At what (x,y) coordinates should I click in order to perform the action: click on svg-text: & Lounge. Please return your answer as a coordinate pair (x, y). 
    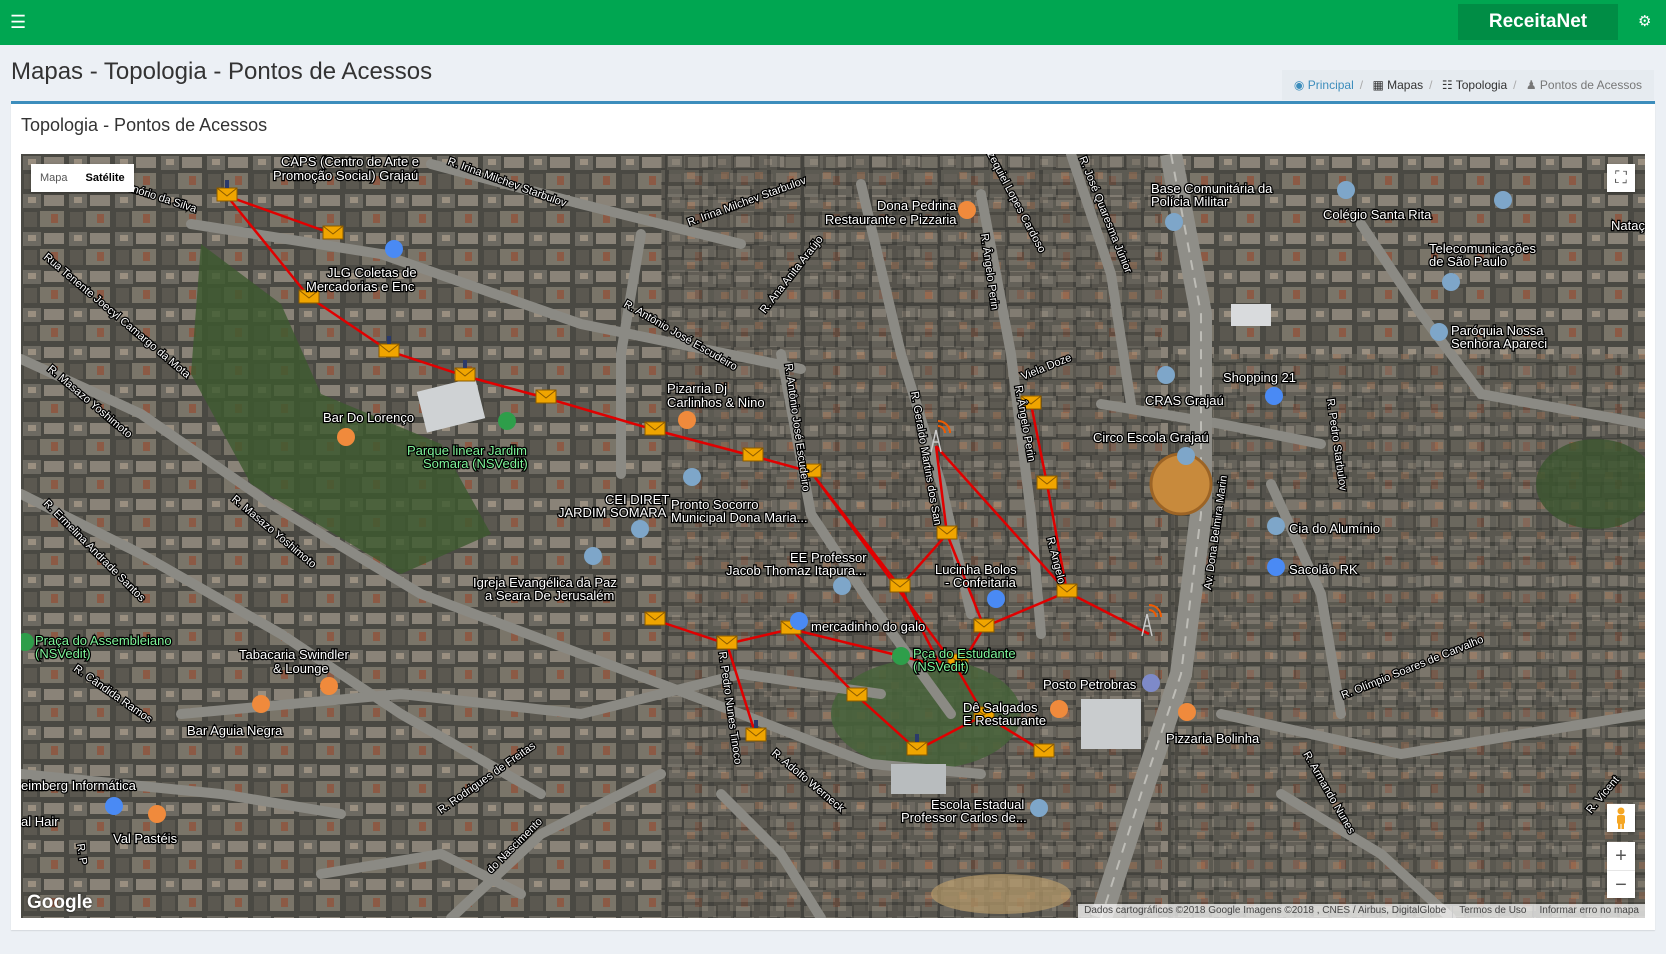
    Looking at the image, I should click on (301, 668).